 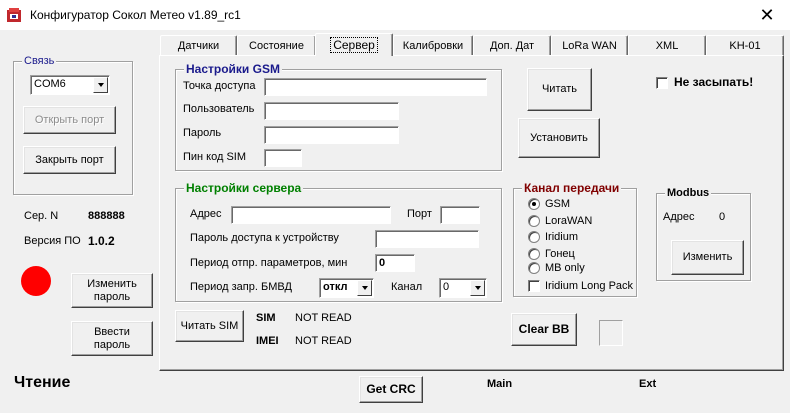 I want to click on port-select-value: COM6, so click(x=50, y=84).